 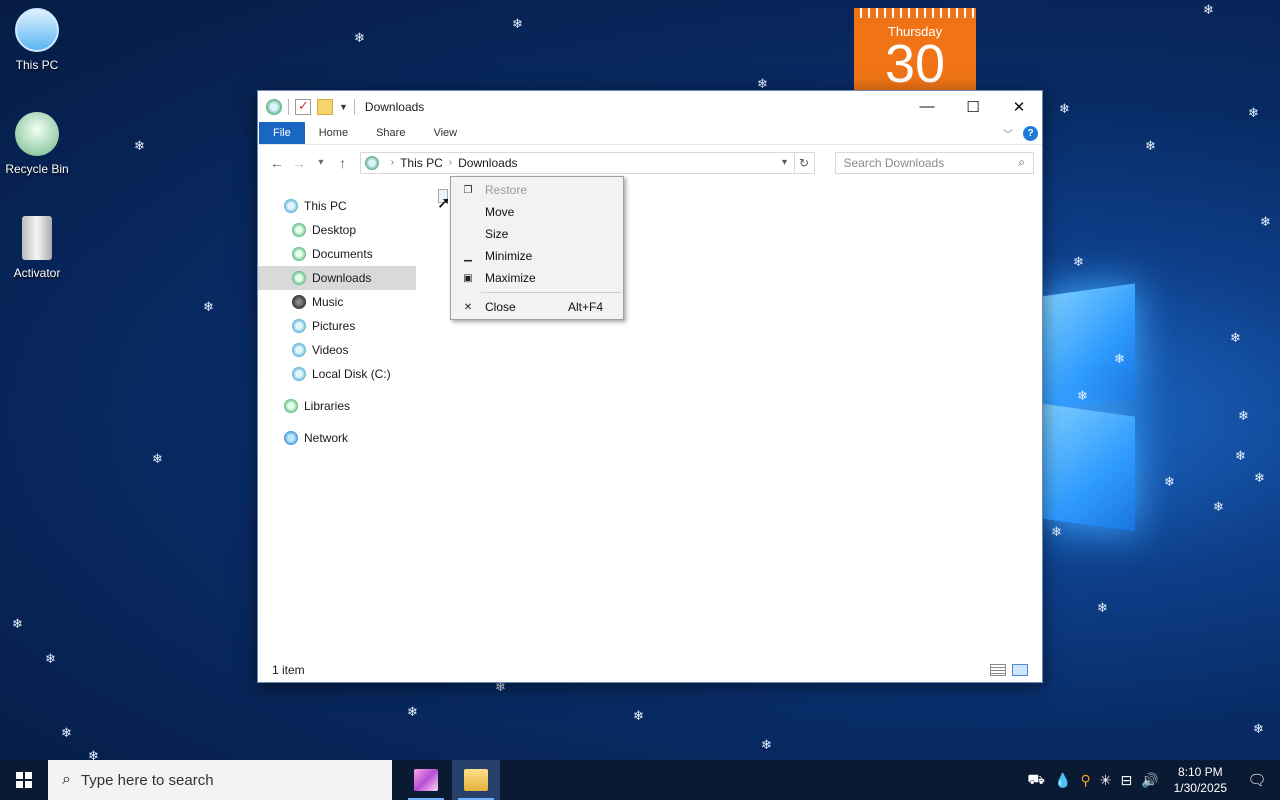 I want to click on sidebar-item-music: Music, so click(x=337, y=302).